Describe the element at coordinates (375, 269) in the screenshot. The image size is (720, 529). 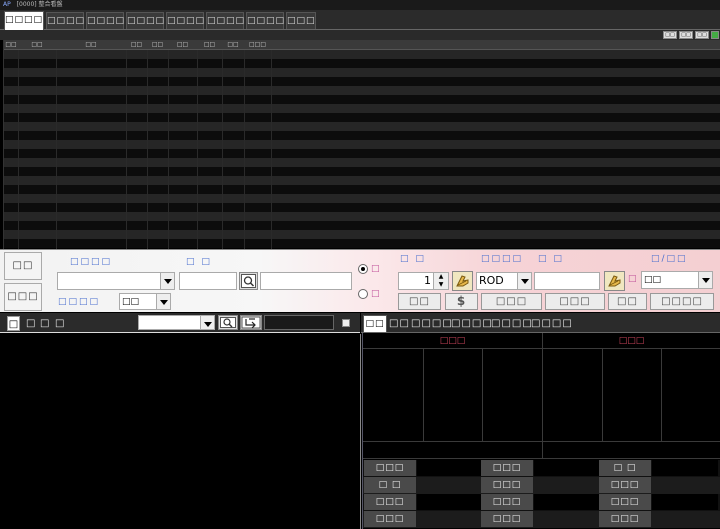
I see `radio-label-1: □` at that location.